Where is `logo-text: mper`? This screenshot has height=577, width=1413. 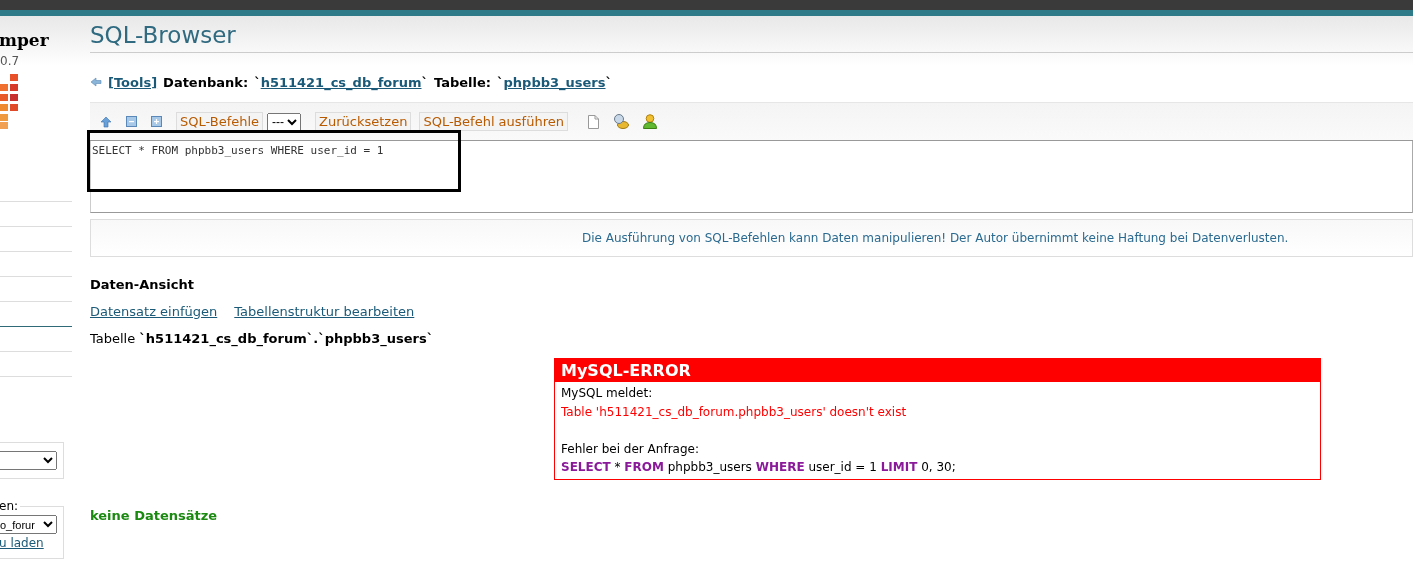 logo-text: mper is located at coordinates (25, 40).